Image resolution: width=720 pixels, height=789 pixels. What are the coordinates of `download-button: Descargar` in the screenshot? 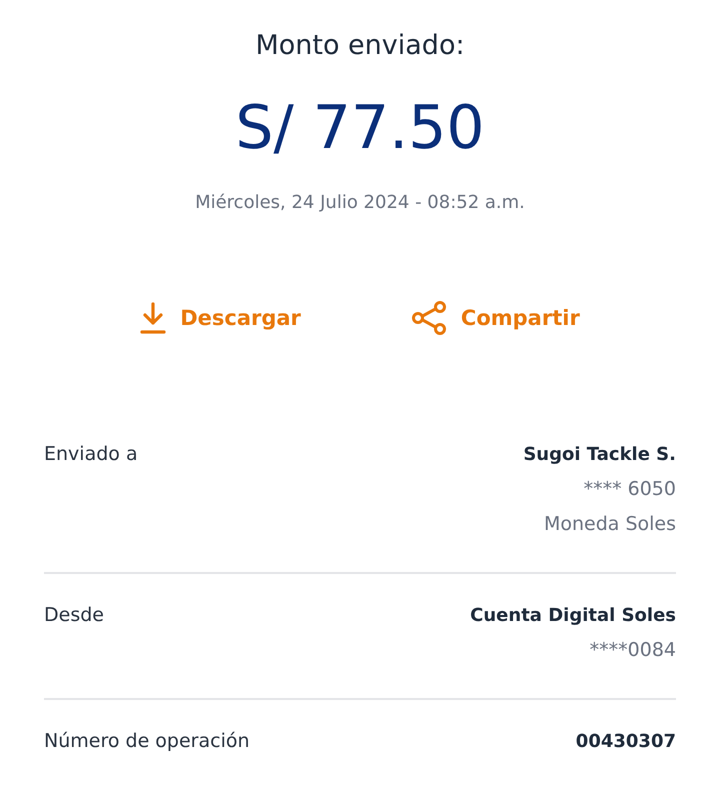 It's located at (220, 318).